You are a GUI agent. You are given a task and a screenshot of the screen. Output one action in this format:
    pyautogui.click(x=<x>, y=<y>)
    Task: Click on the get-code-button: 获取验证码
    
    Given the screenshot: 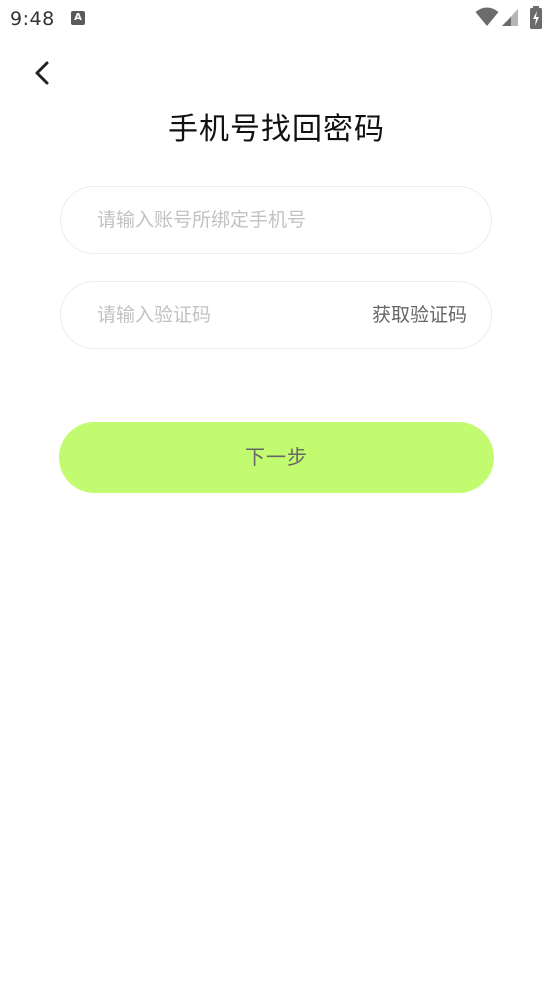 What is the action you would take?
    pyautogui.click(x=419, y=315)
    